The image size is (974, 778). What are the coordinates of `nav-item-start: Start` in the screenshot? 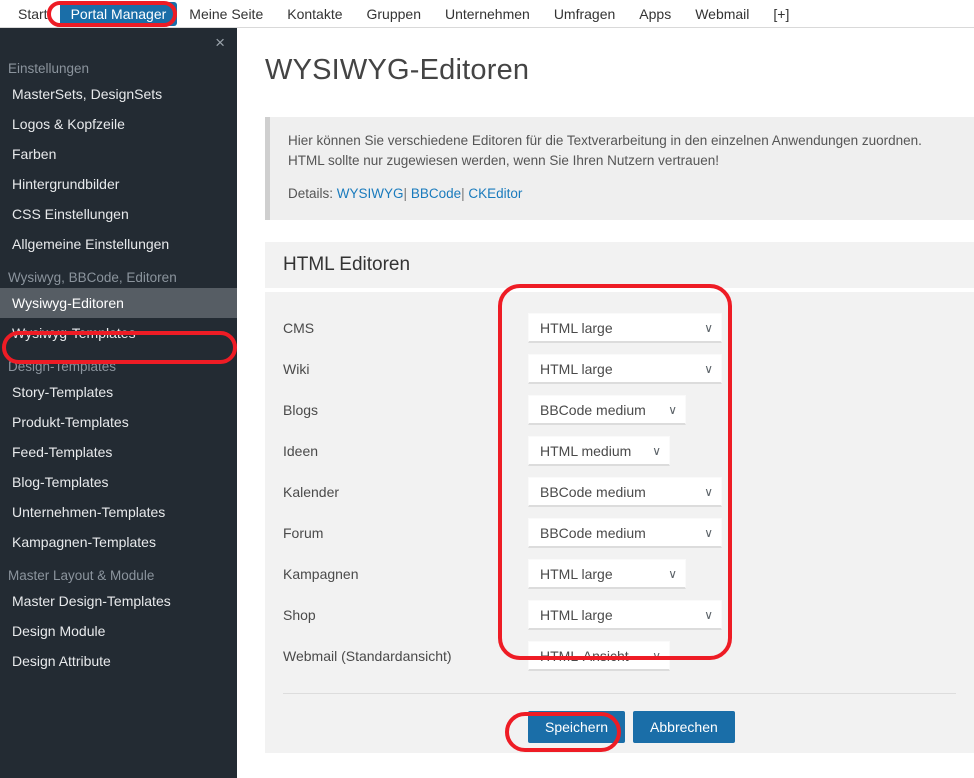 It's located at (33, 14).